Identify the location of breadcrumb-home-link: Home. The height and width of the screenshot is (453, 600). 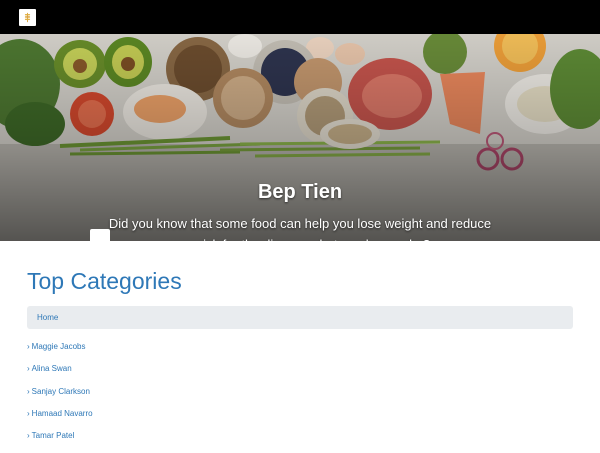
(47, 317).